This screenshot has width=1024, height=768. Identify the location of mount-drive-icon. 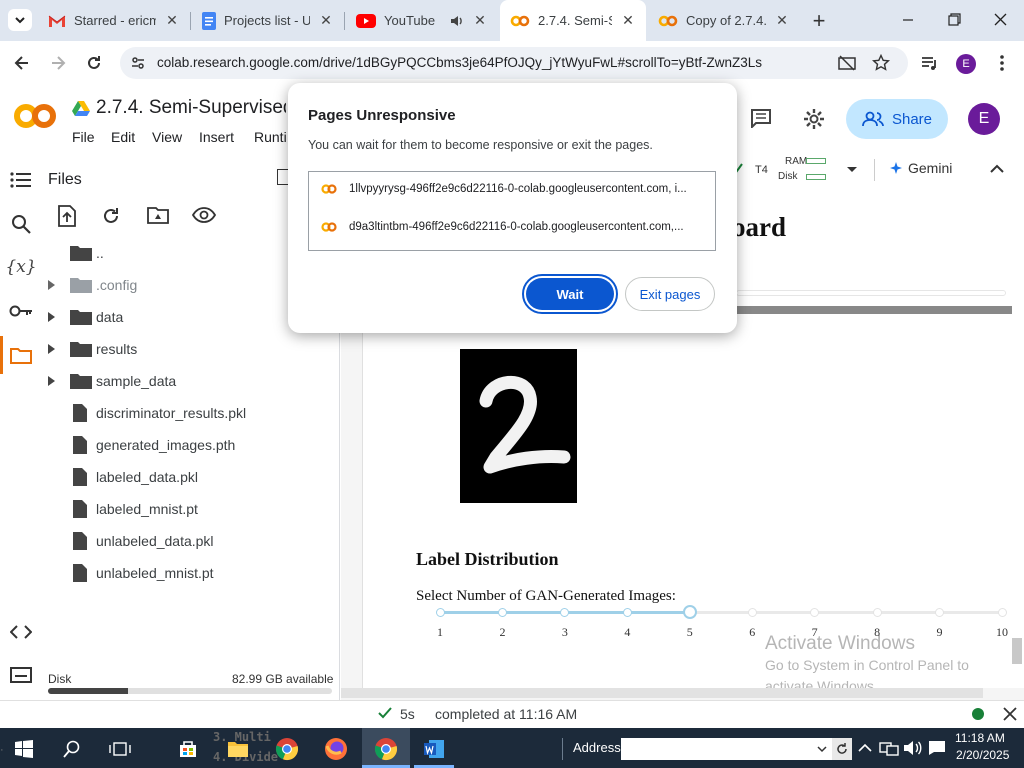
(158, 215).